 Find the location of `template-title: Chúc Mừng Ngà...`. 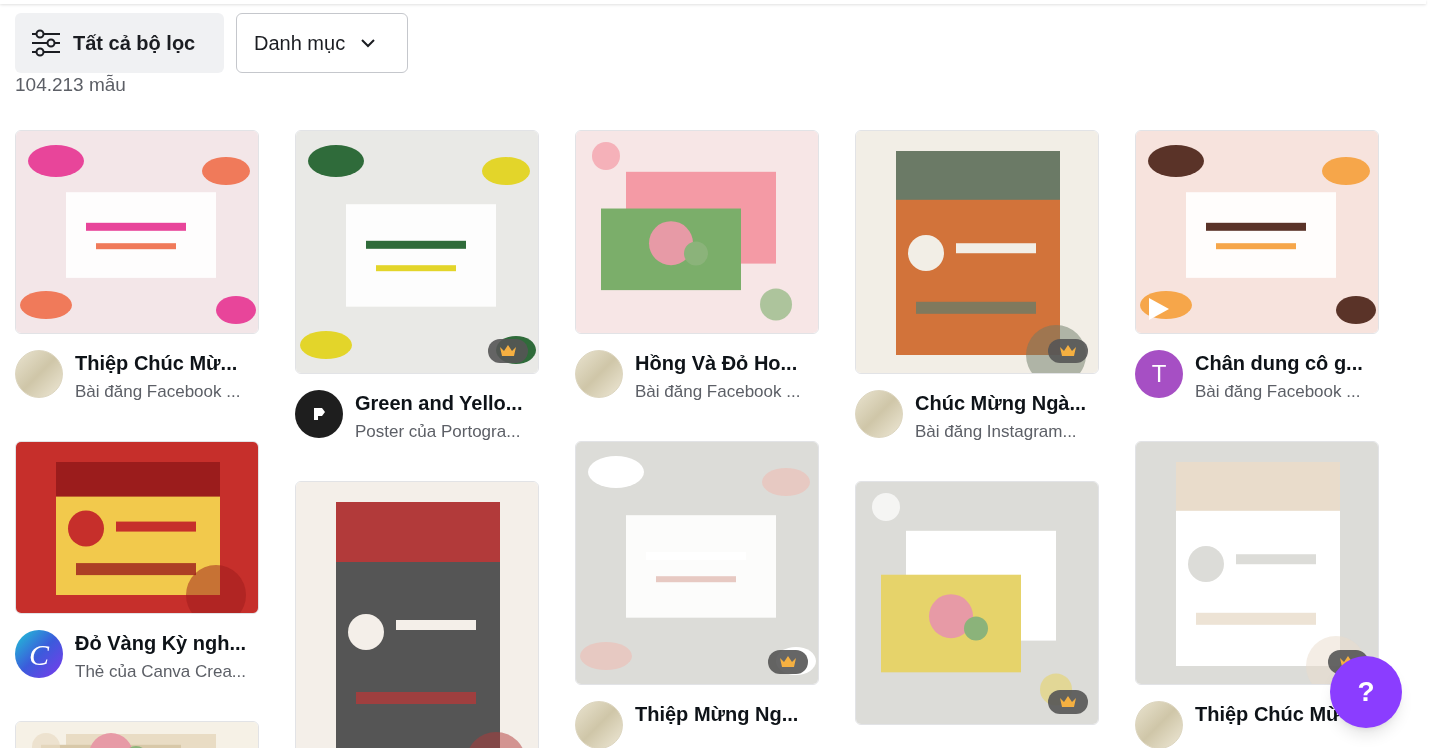

template-title: Chúc Mừng Ngà... is located at coordinates (1001, 403).